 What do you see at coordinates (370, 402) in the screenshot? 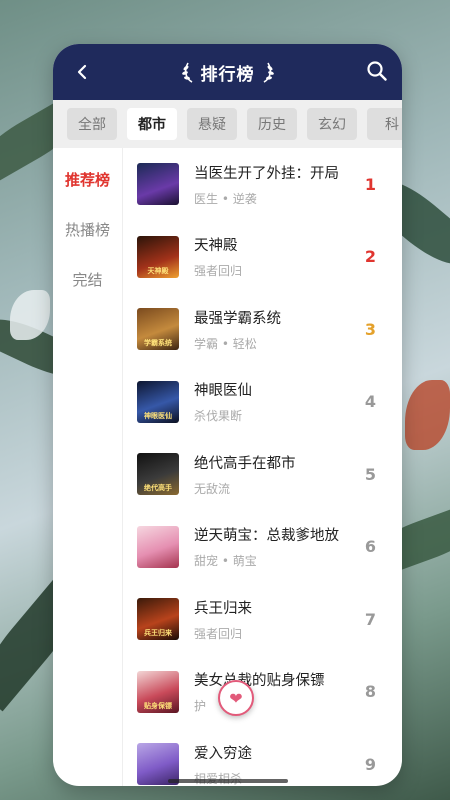
I see `rank-number: 4` at bounding box center [370, 402].